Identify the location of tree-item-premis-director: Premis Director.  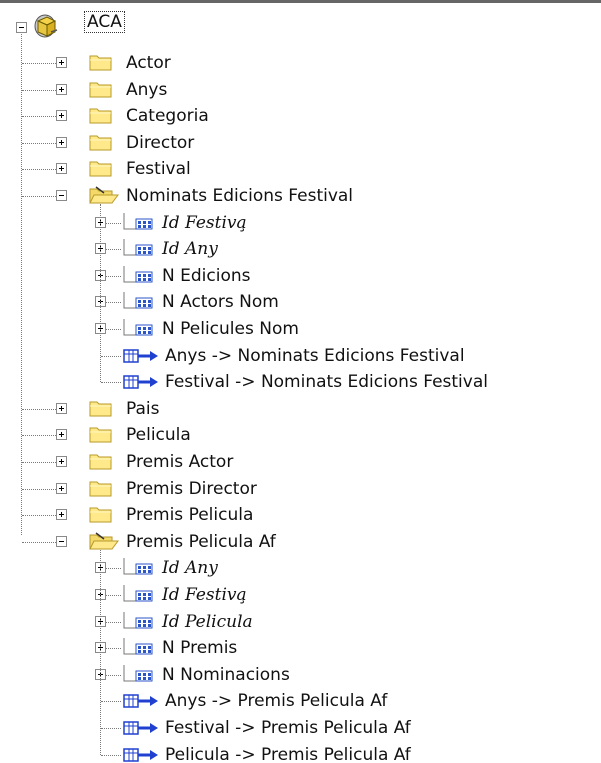
(191, 489).